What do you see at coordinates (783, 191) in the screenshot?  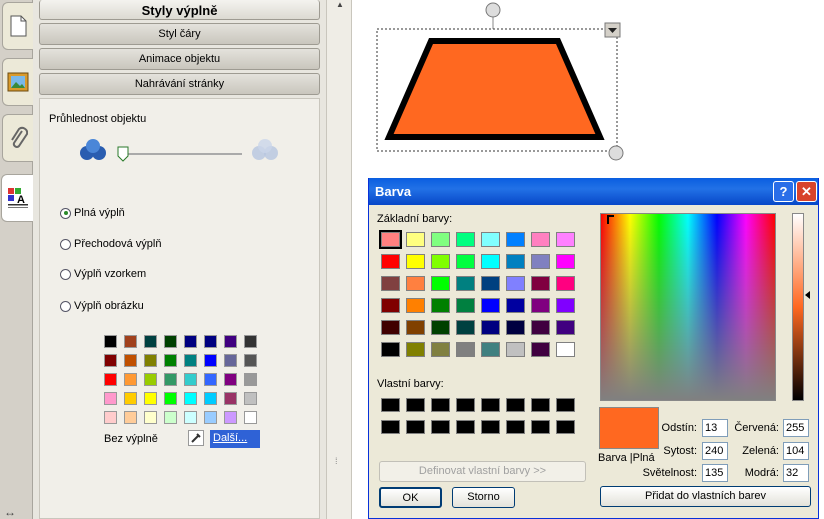 I see `help-button: ?` at bounding box center [783, 191].